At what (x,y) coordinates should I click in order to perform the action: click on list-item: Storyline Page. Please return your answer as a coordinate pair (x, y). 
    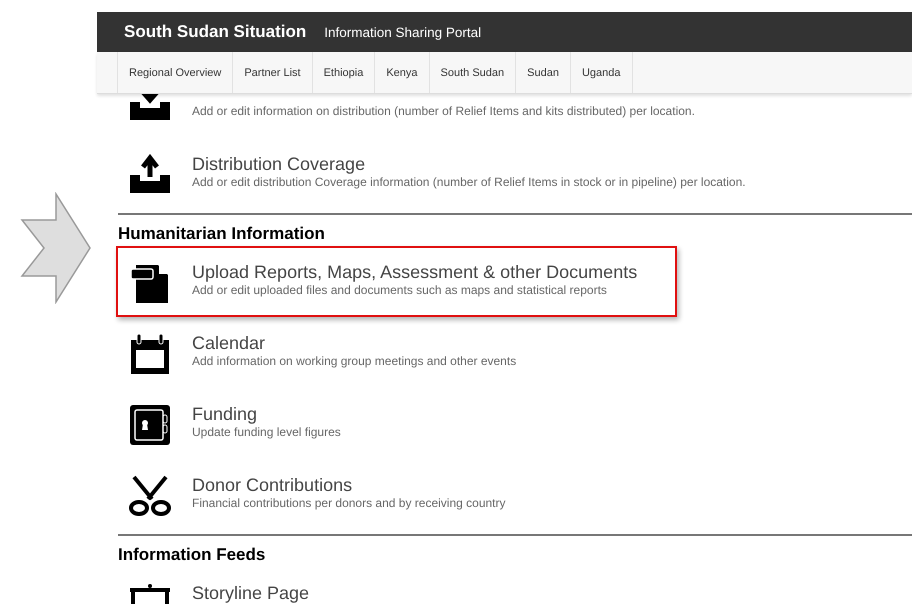
    Looking at the image, I should click on (219, 585).